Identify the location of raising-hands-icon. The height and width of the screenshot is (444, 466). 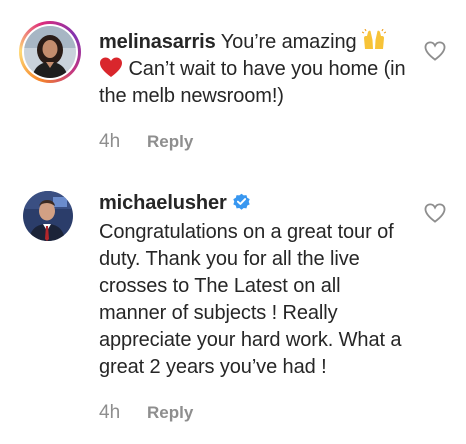
(374, 38).